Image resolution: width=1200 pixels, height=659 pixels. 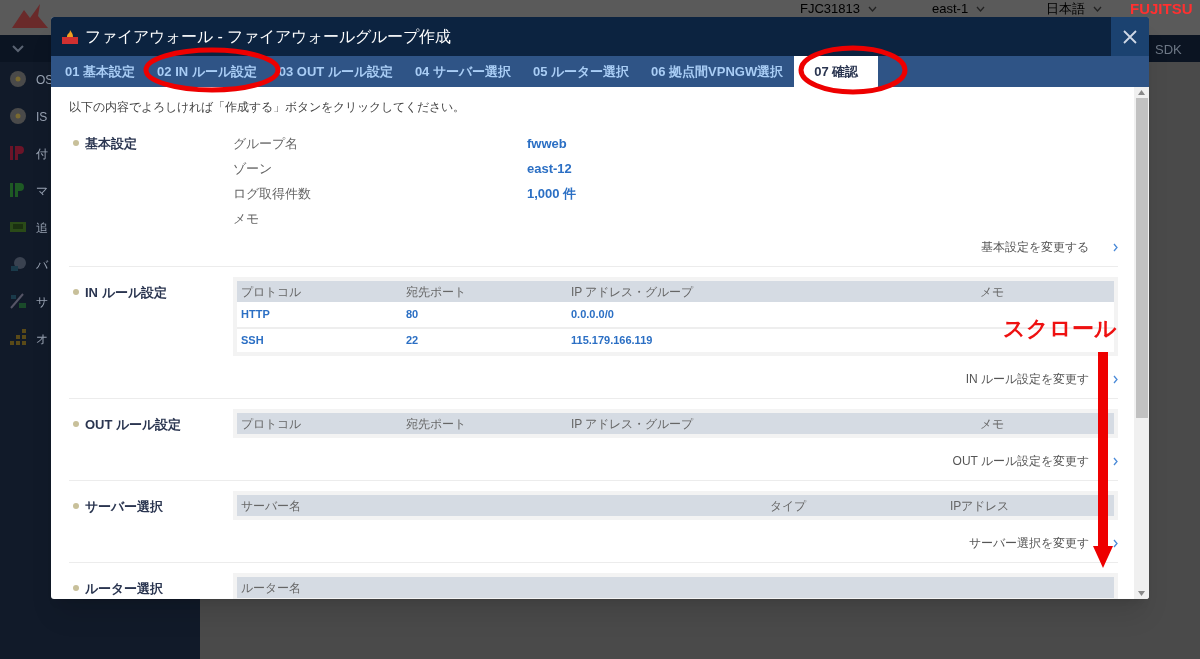 I want to click on sidebar-item: 追, so click(x=42, y=228).